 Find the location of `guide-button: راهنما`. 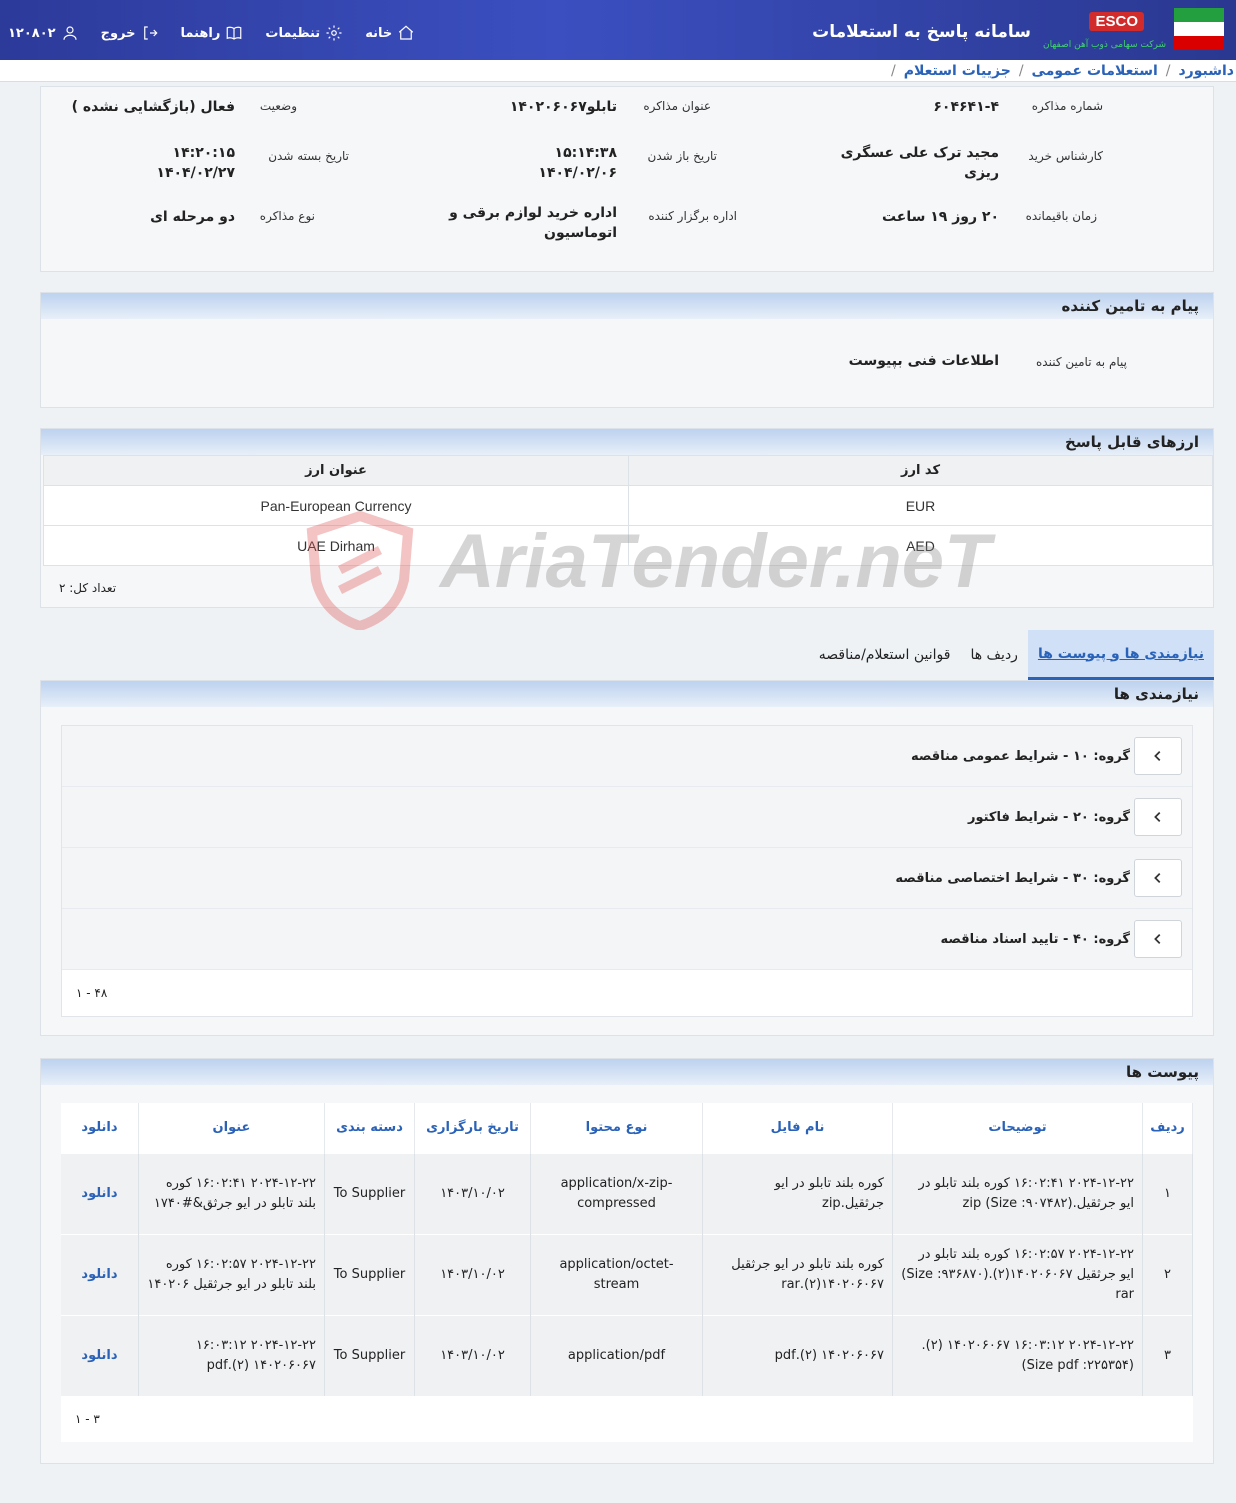

guide-button: راهنما is located at coordinates (212, 33).